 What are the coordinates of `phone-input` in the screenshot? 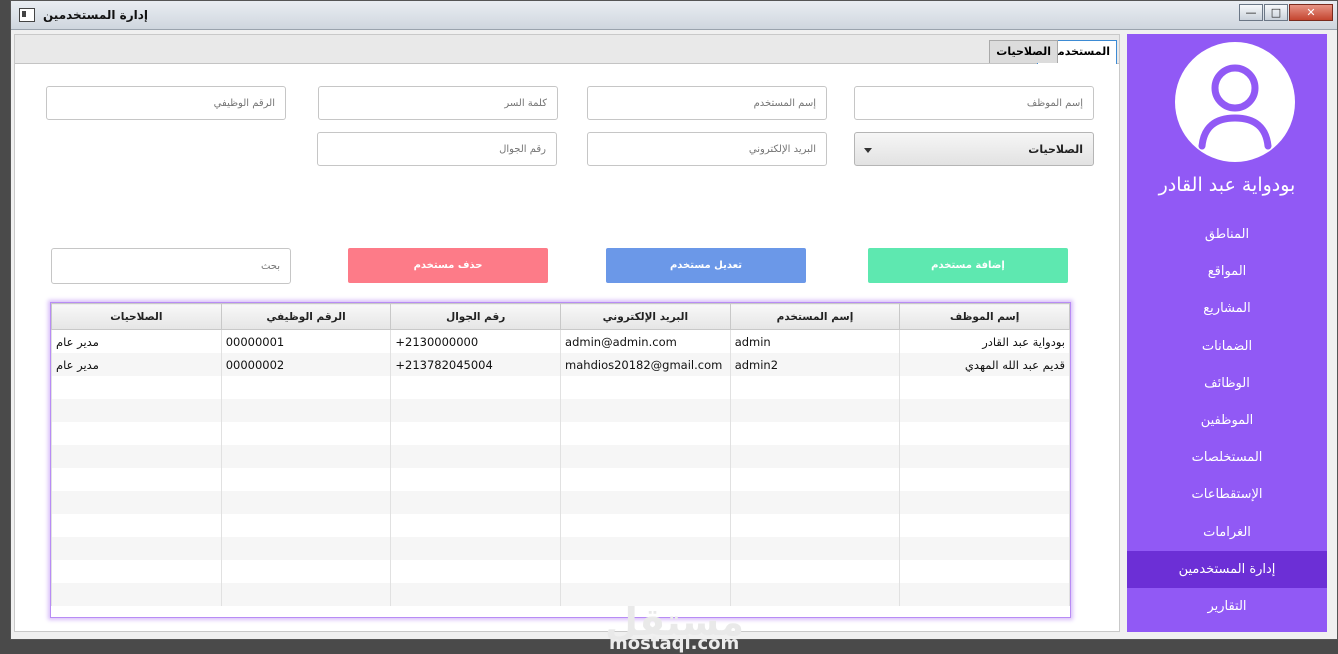 It's located at (437, 149).